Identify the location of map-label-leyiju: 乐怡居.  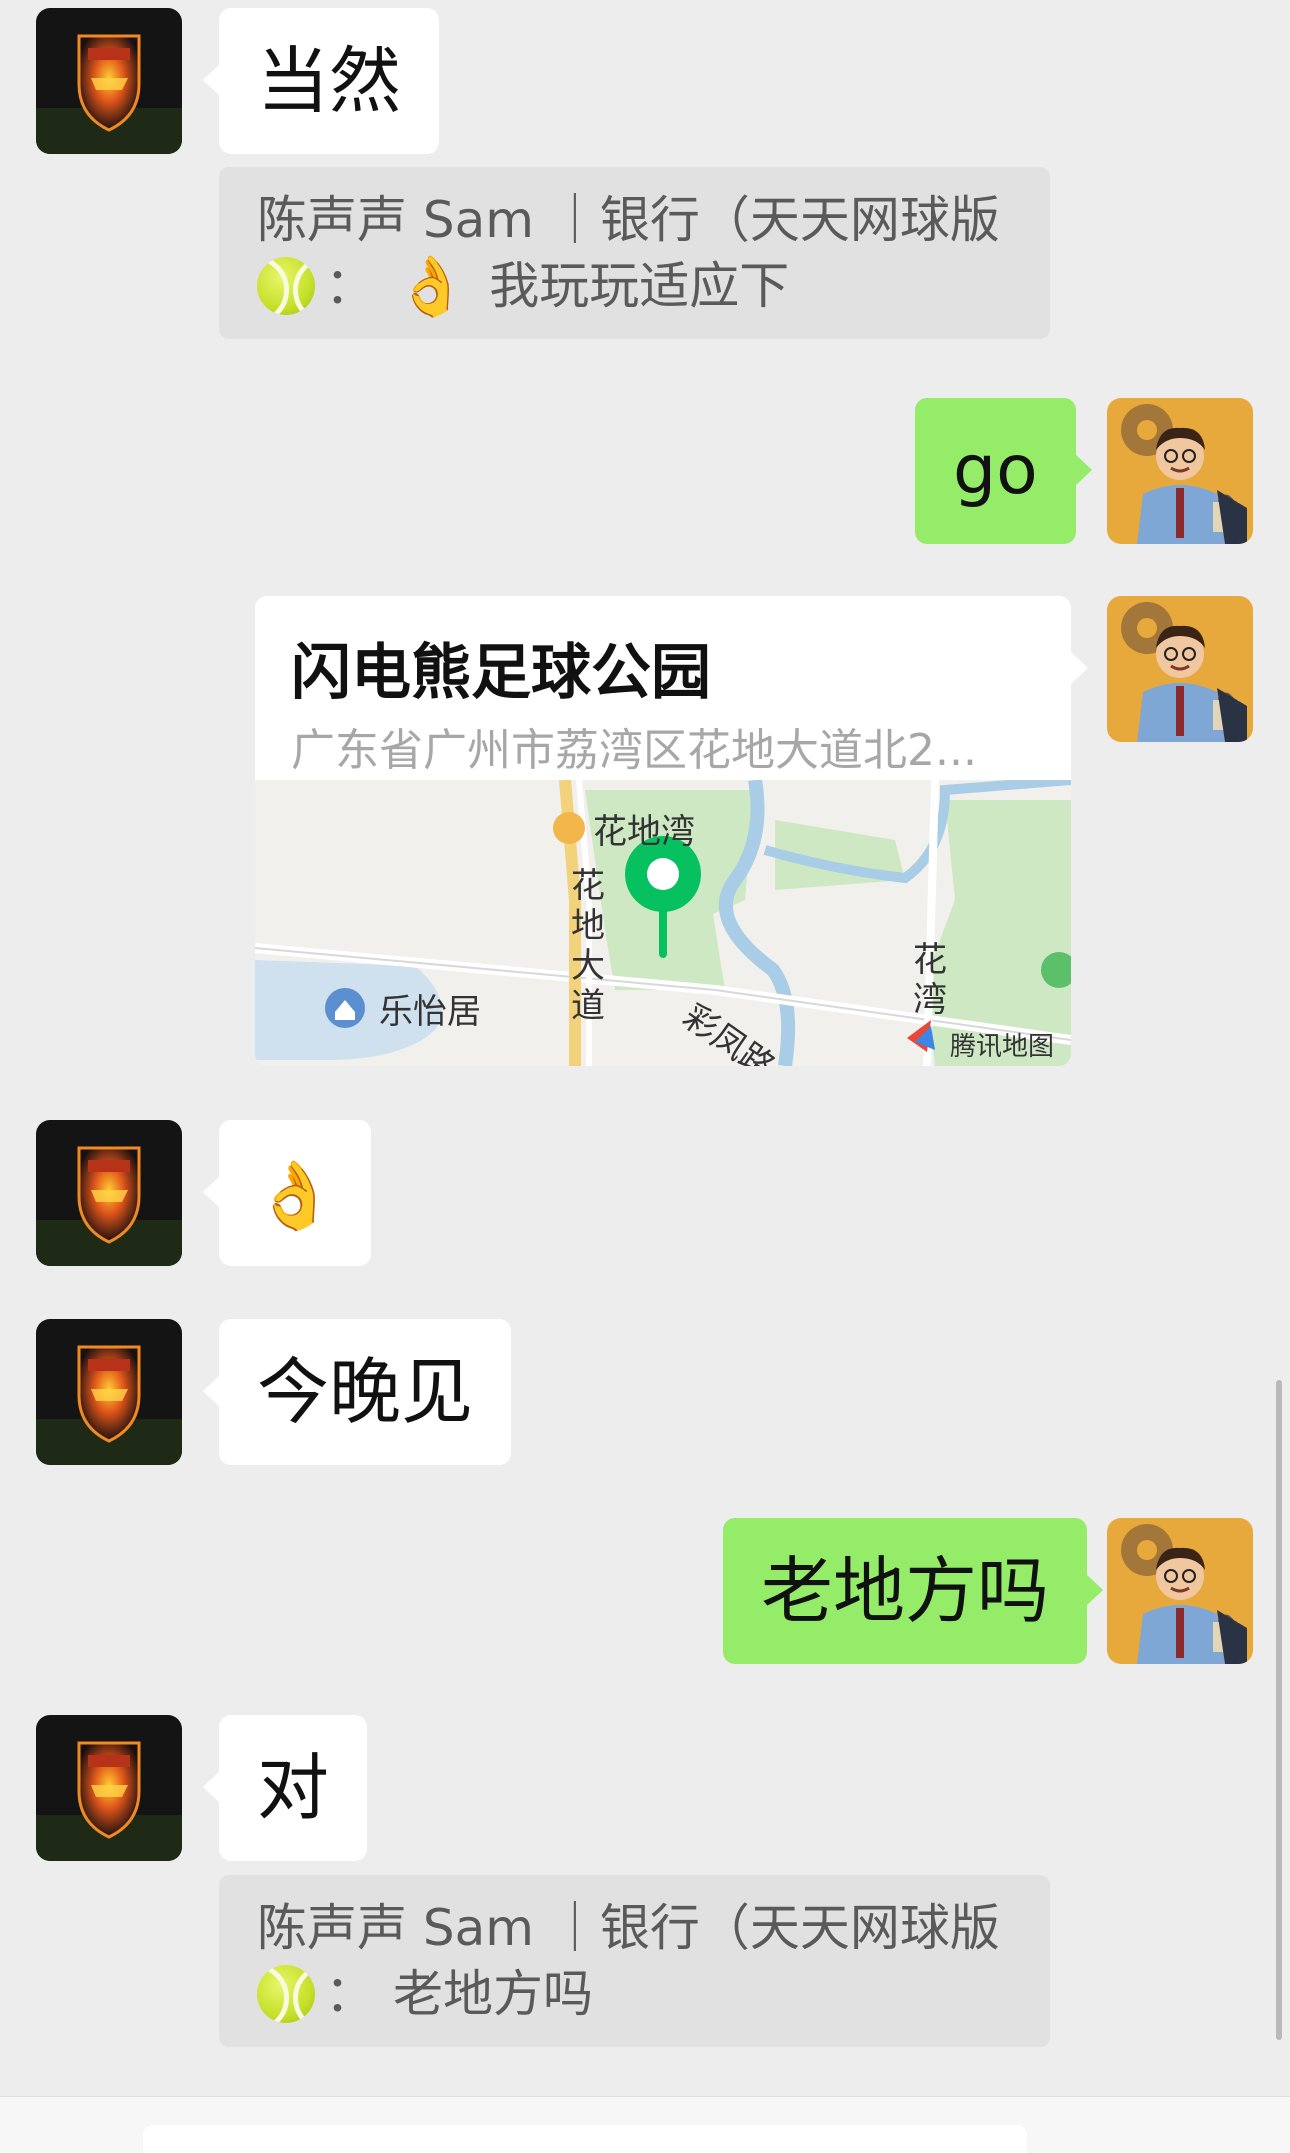
(430, 1012).